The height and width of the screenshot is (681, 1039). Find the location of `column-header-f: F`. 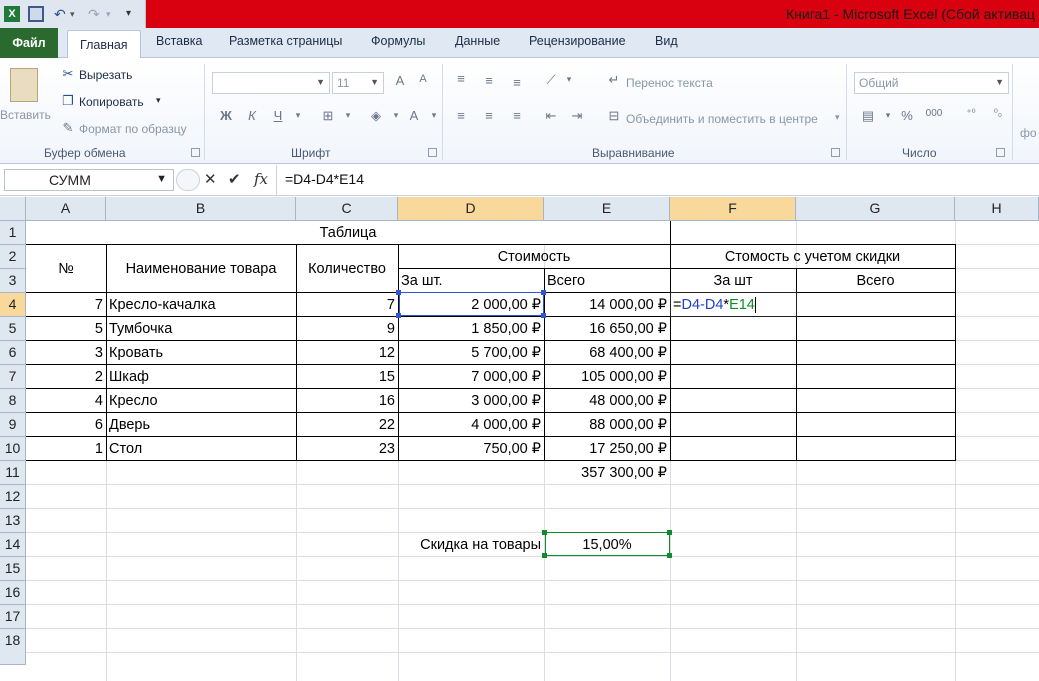

column-header-f: F is located at coordinates (733, 209).